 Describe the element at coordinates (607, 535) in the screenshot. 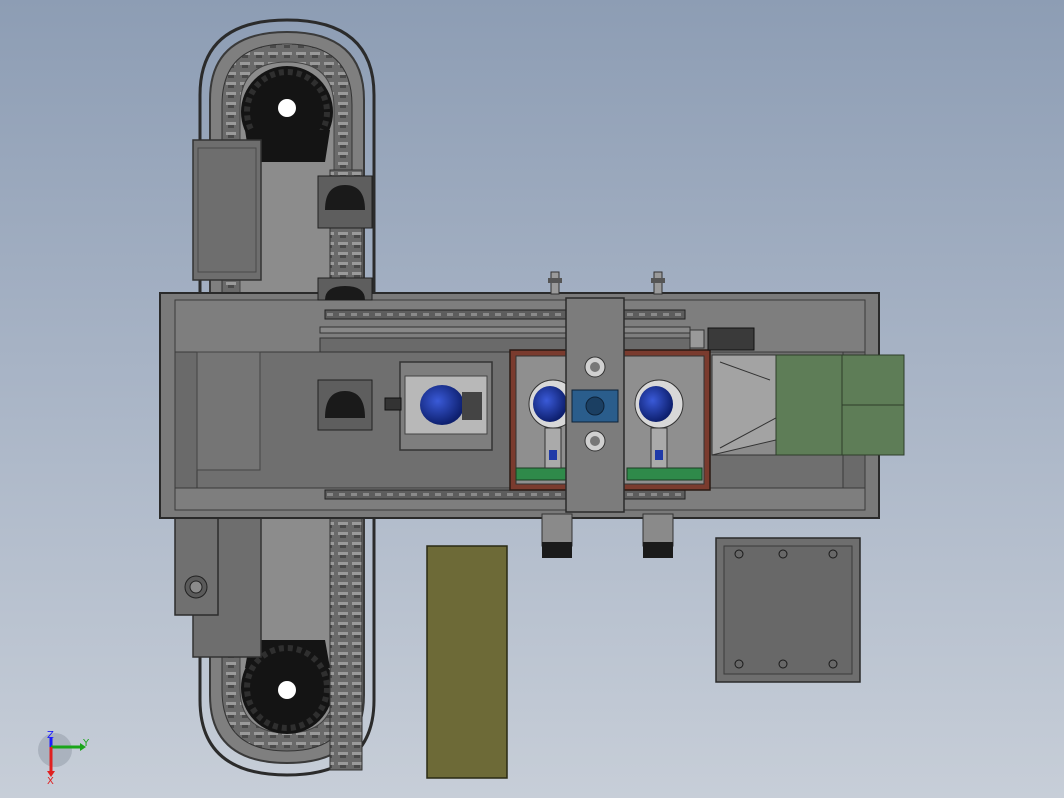

I see `bottom-cylinders` at that location.